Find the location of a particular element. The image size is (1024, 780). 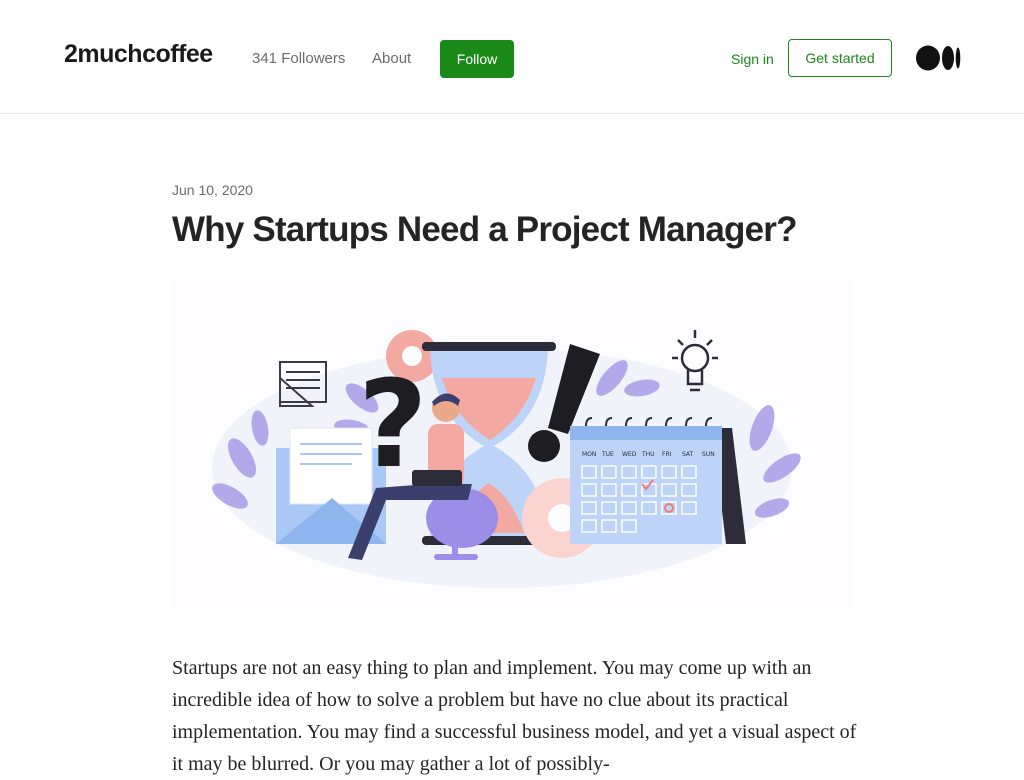

calendar-day-label: WED is located at coordinates (629, 454).